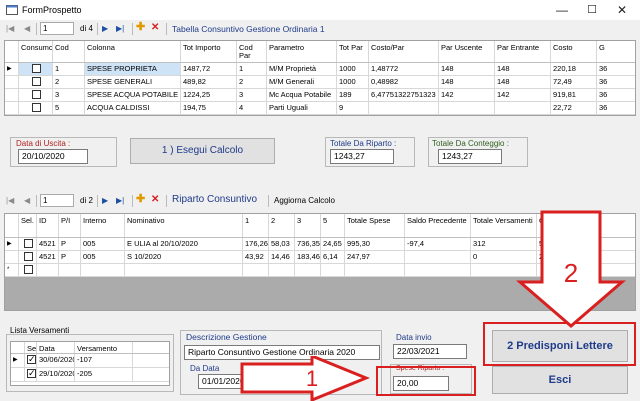 The width and height of the screenshot is (640, 401). I want to click on table-cell: 58,03, so click(282, 244).